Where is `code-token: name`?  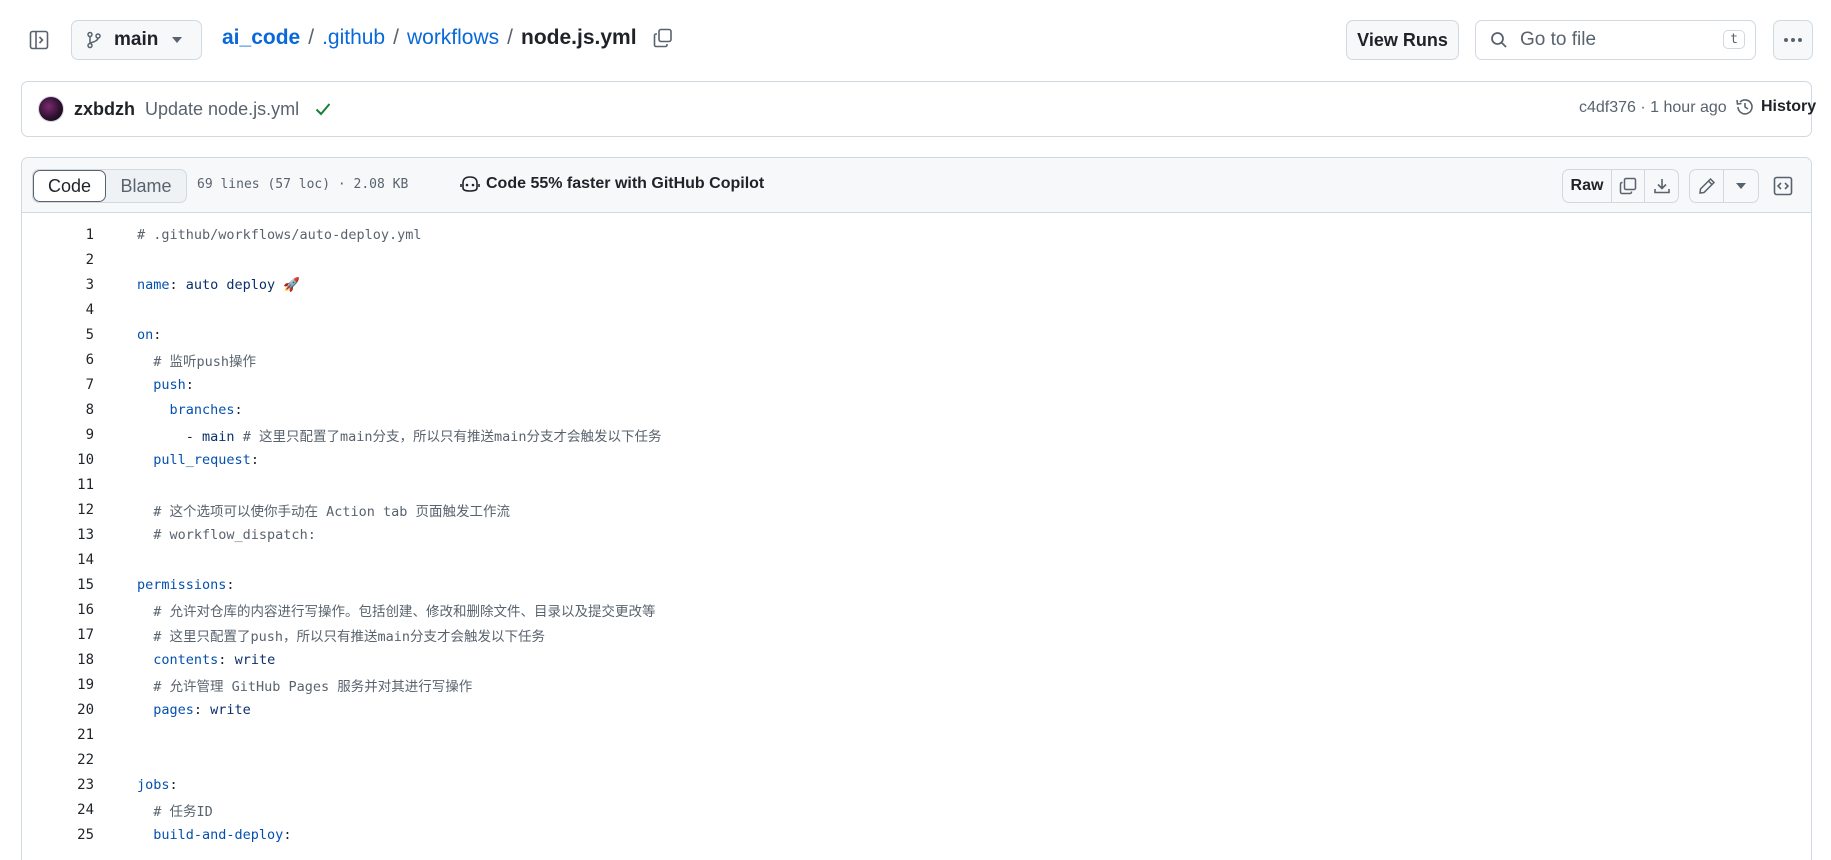
code-token: name is located at coordinates (153, 284).